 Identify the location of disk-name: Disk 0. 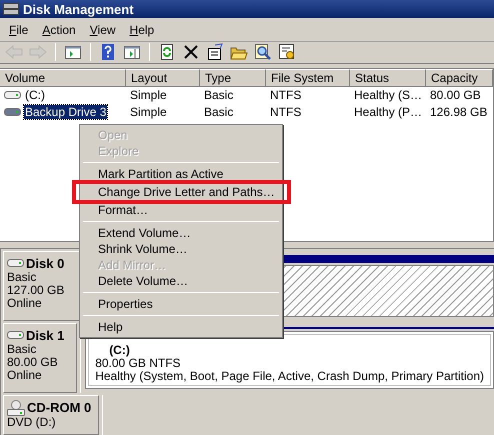
(45, 263).